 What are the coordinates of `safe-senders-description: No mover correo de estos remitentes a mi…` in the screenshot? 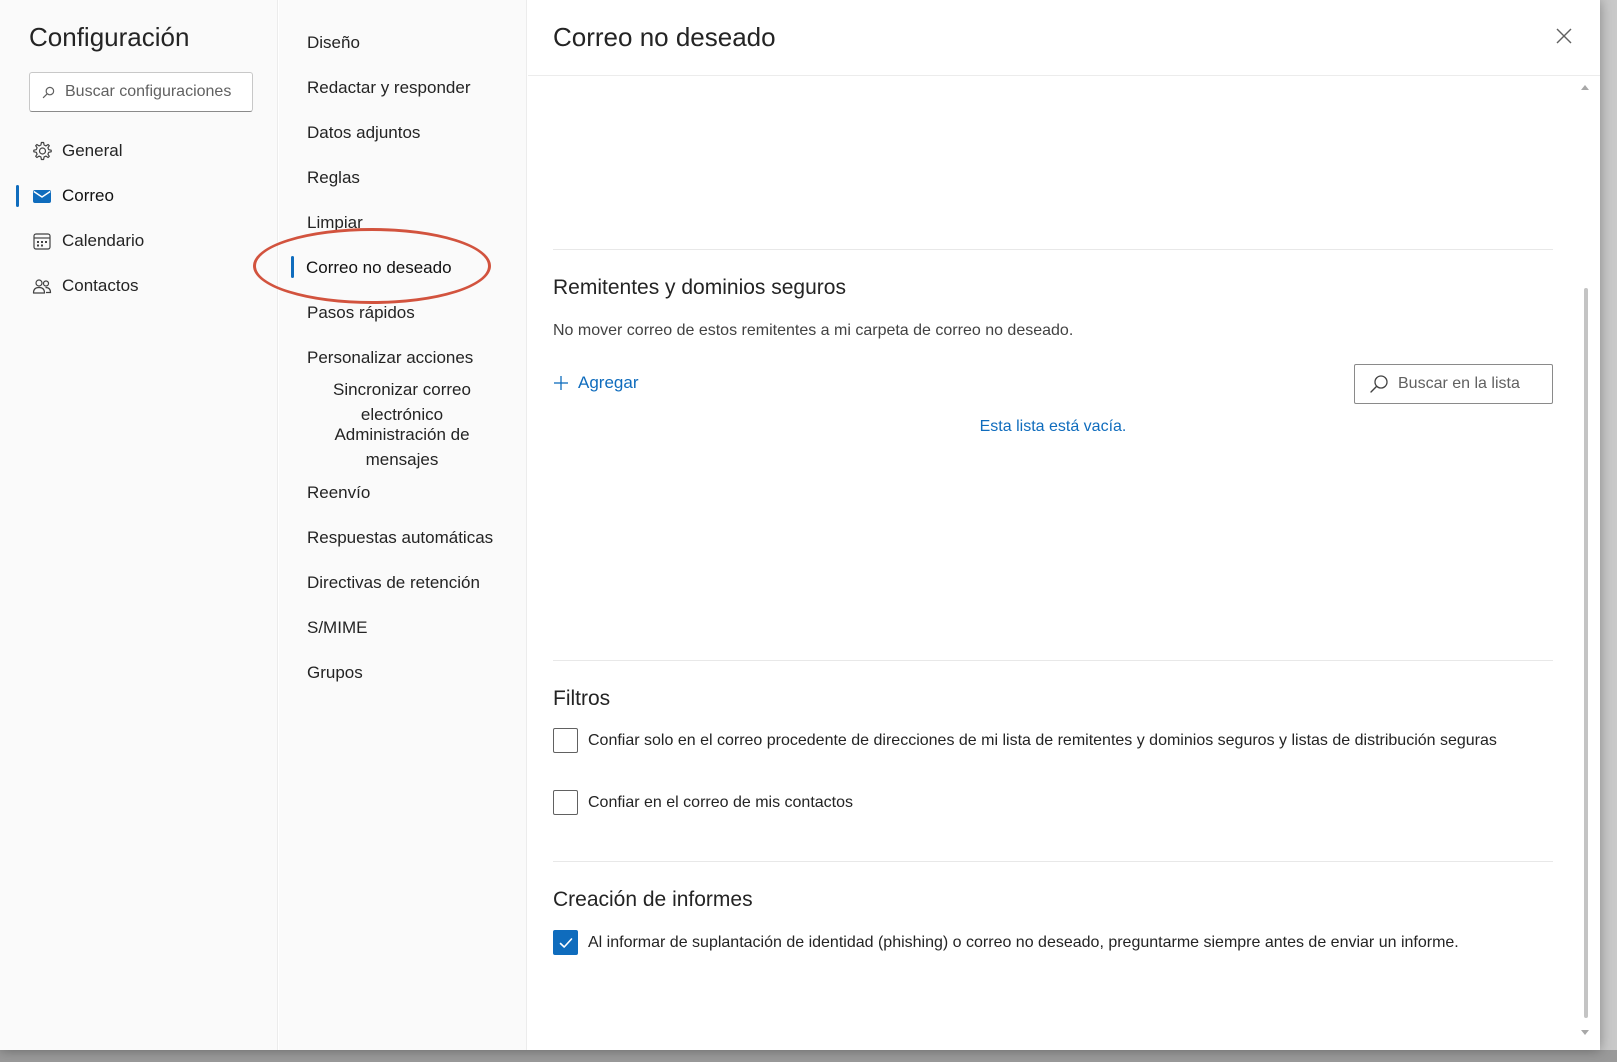 It's located at (813, 330).